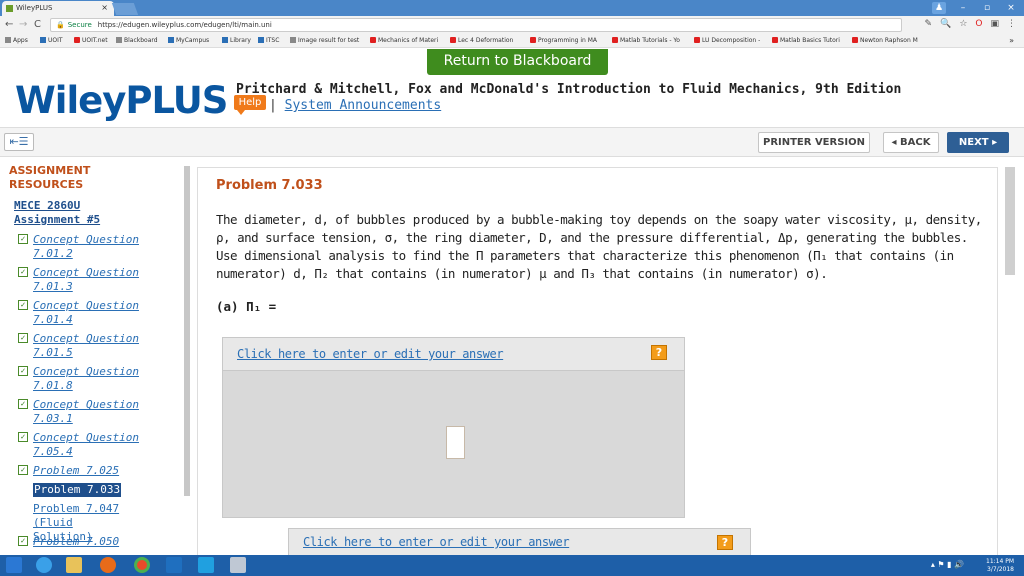 Image resolution: width=1024 pixels, height=576 pixels. What do you see at coordinates (978, 142) in the screenshot?
I see `next-button: NEXT ▸` at bounding box center [978, 142].